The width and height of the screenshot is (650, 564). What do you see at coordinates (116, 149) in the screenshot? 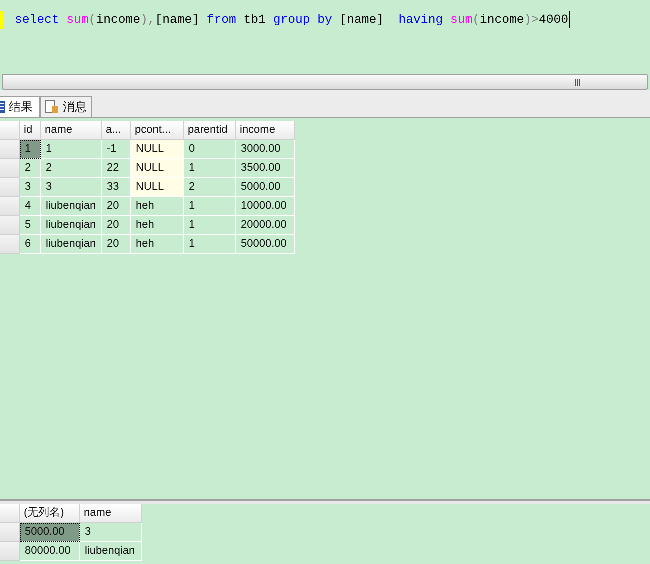
I see `table-cell: -1` at bounding box center [116, 149].